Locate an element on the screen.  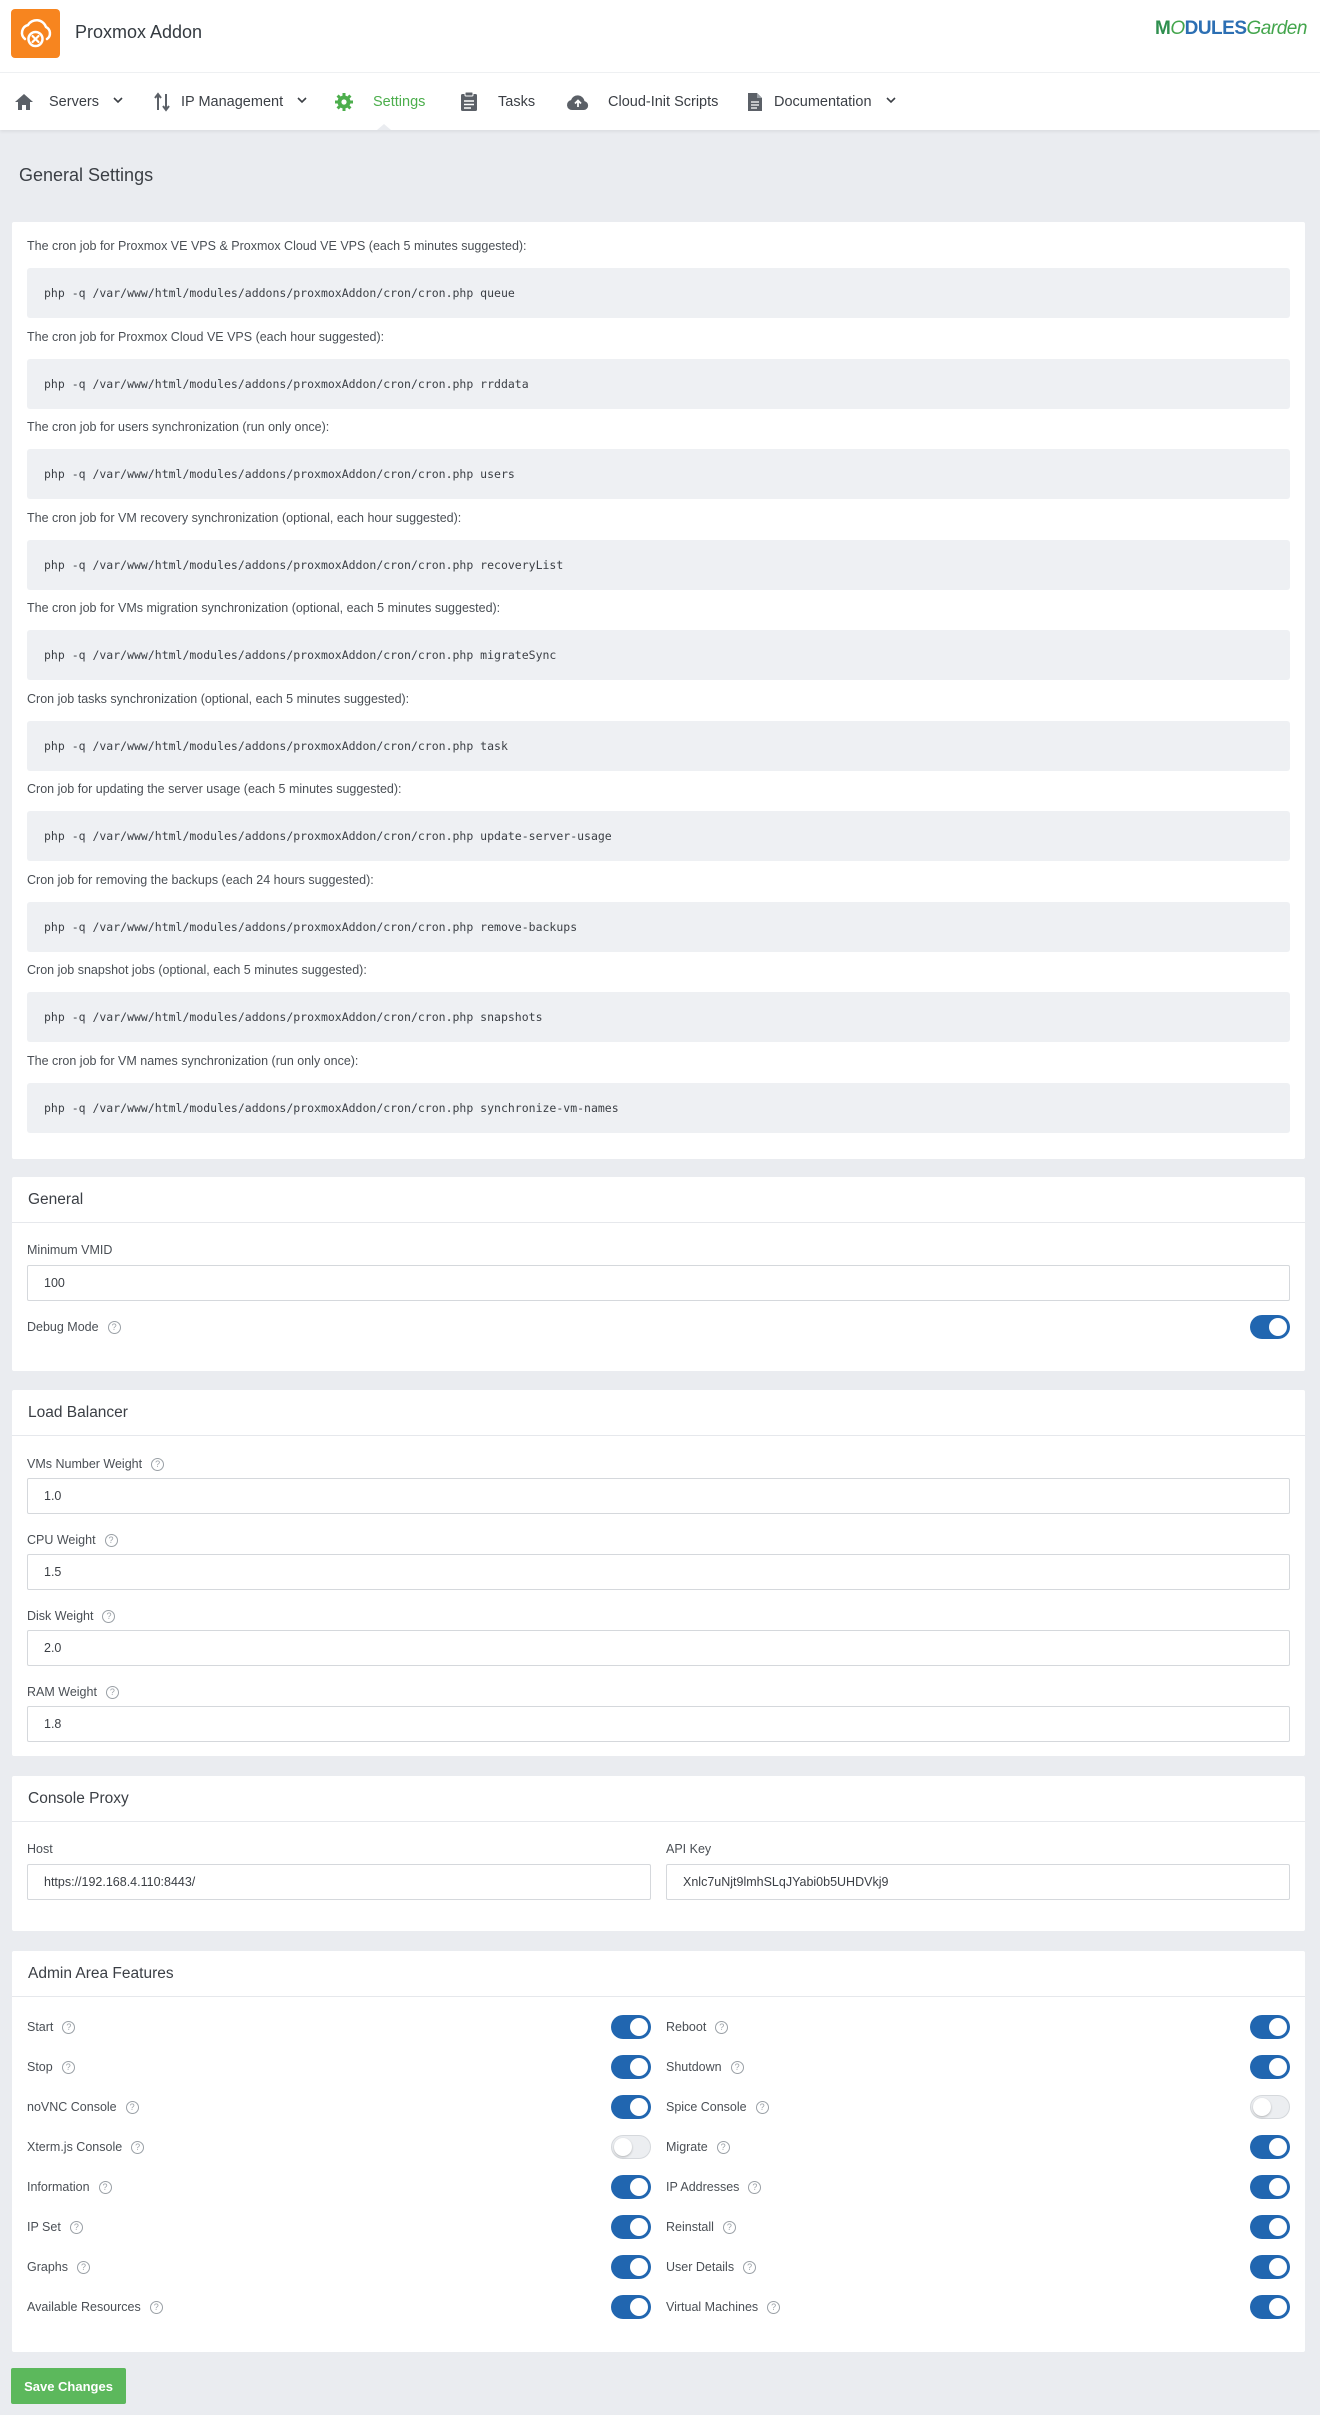
feature-toggle-ip-addresses is located at coordinates (1270, 2187).